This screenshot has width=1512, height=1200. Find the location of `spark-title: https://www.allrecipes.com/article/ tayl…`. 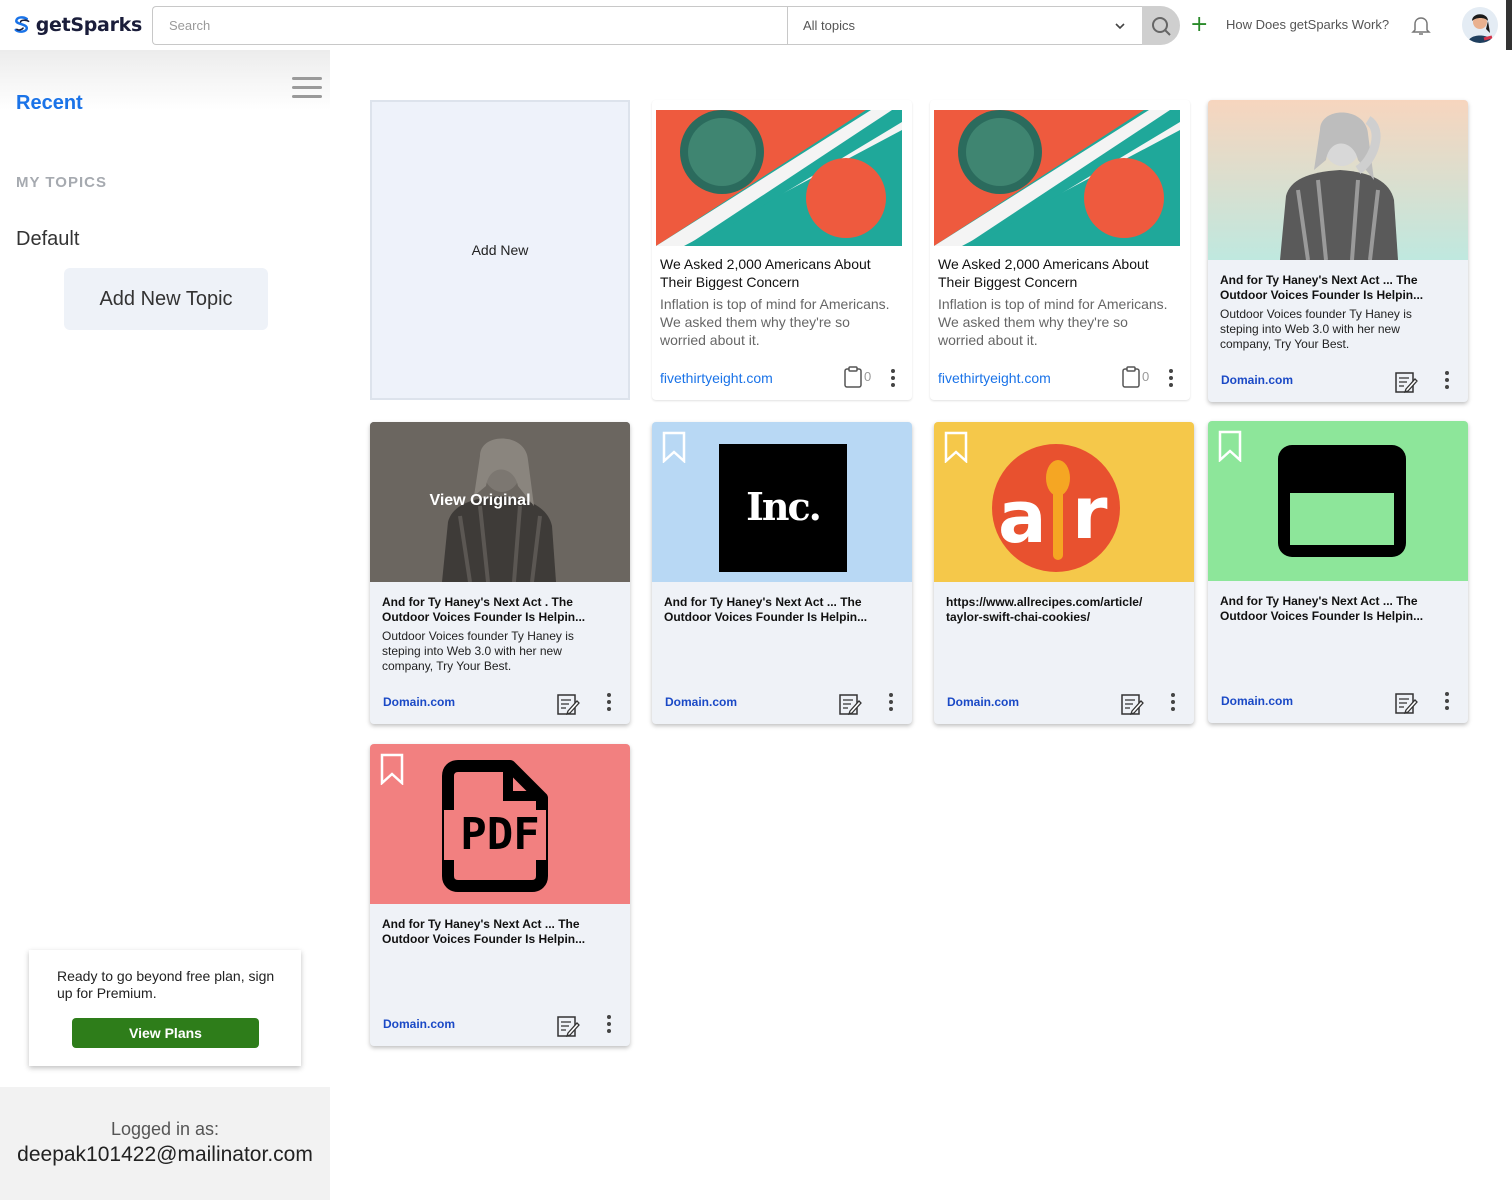

spark-title: https://www.allrecipes.com/article/ tayl… is located at coordinates (1064, 610).